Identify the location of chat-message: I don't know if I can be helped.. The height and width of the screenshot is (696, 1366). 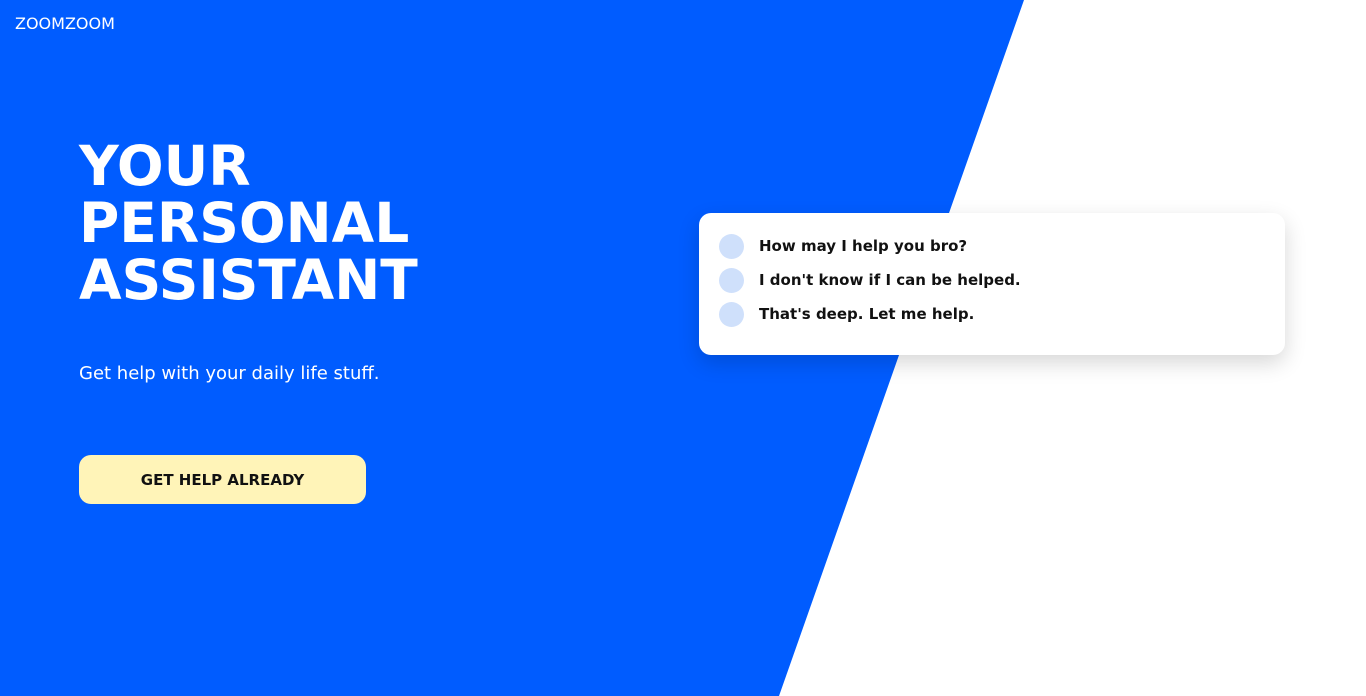
(870, 280).